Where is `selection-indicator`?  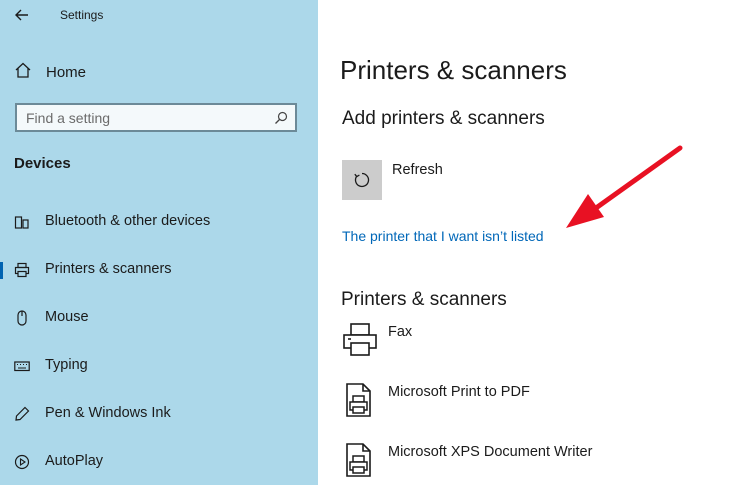
selection-indicator is located at coordinates (1, 270).